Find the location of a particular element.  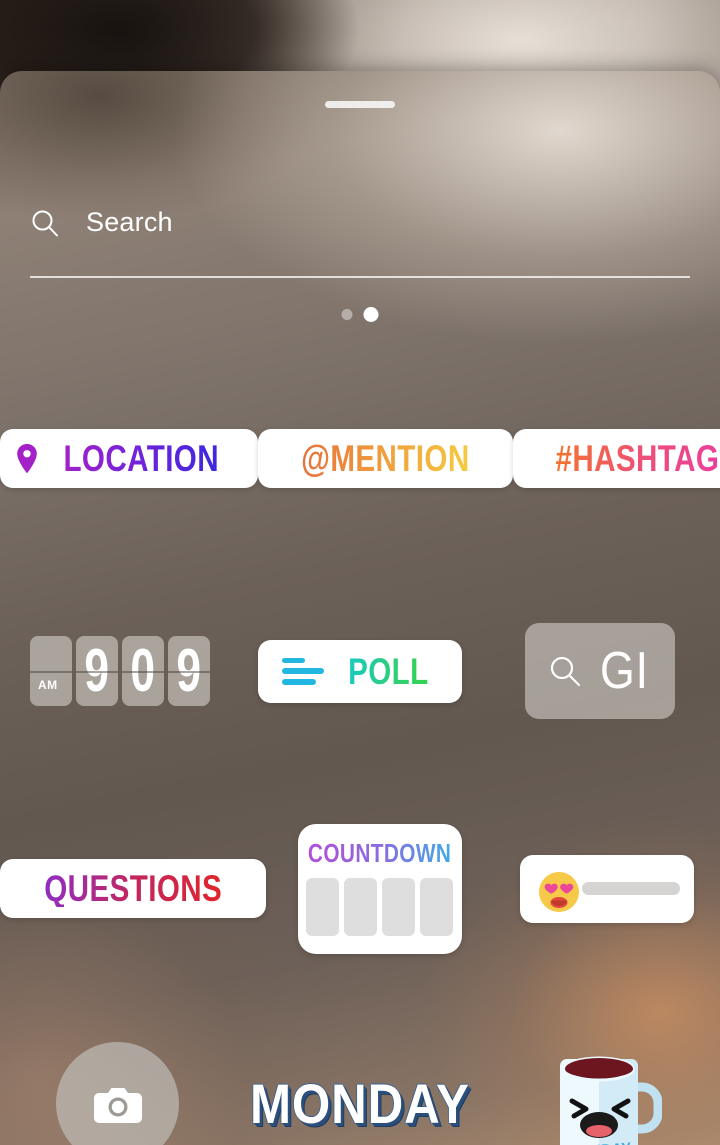

hashtag-sticker: #HASHTAG is located at coordinates (616, 458).